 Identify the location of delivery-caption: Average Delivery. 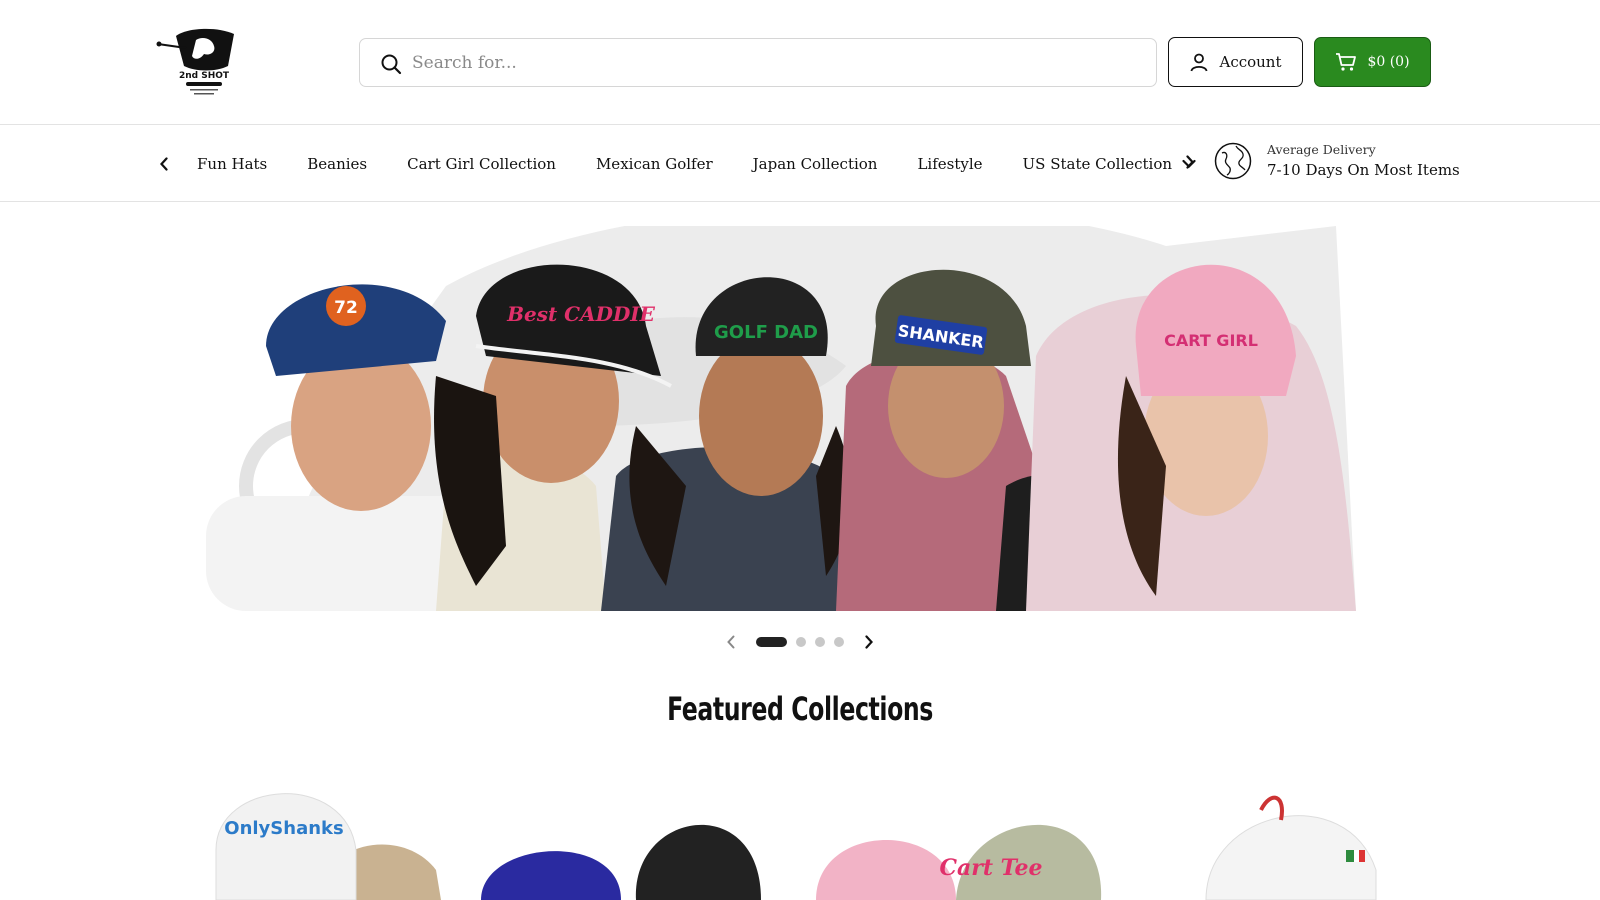
(1321, 149).